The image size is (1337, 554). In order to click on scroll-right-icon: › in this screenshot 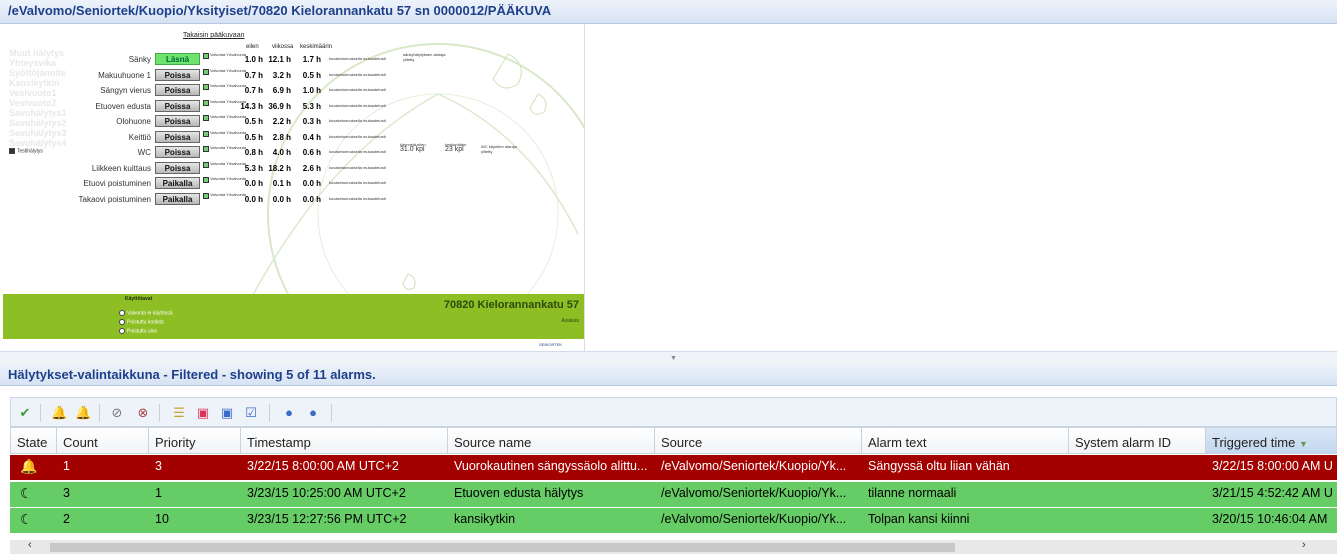, I will do `click(1304, 545)`.